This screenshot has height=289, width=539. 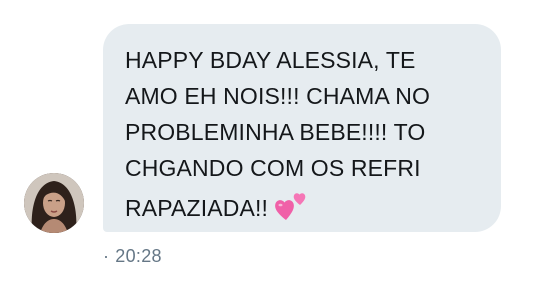 I want to click on message-text-line: HAPPY BDAY ALESSIA, TE, so click(x=270, y=60).